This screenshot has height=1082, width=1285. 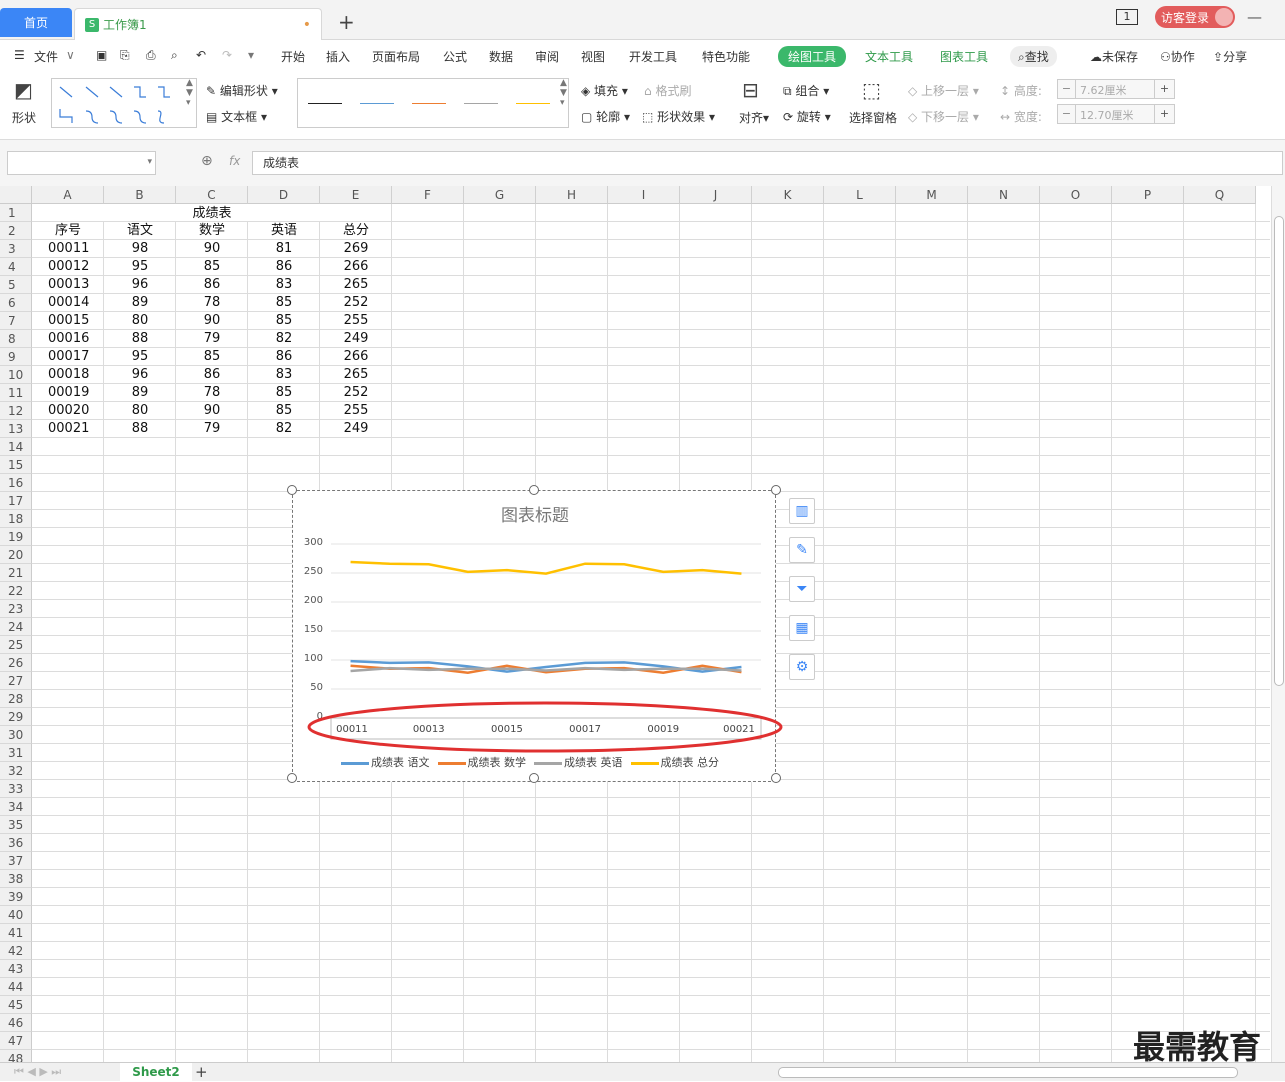 I want to click on collaborate-button: ⚇协作, so click(x=1177, y=56).